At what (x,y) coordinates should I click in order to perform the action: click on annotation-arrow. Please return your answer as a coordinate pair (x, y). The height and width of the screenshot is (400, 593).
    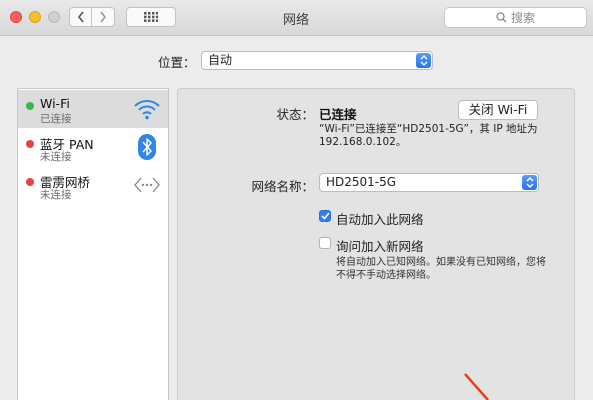
    Looking at the image, I should click on (476, 386).